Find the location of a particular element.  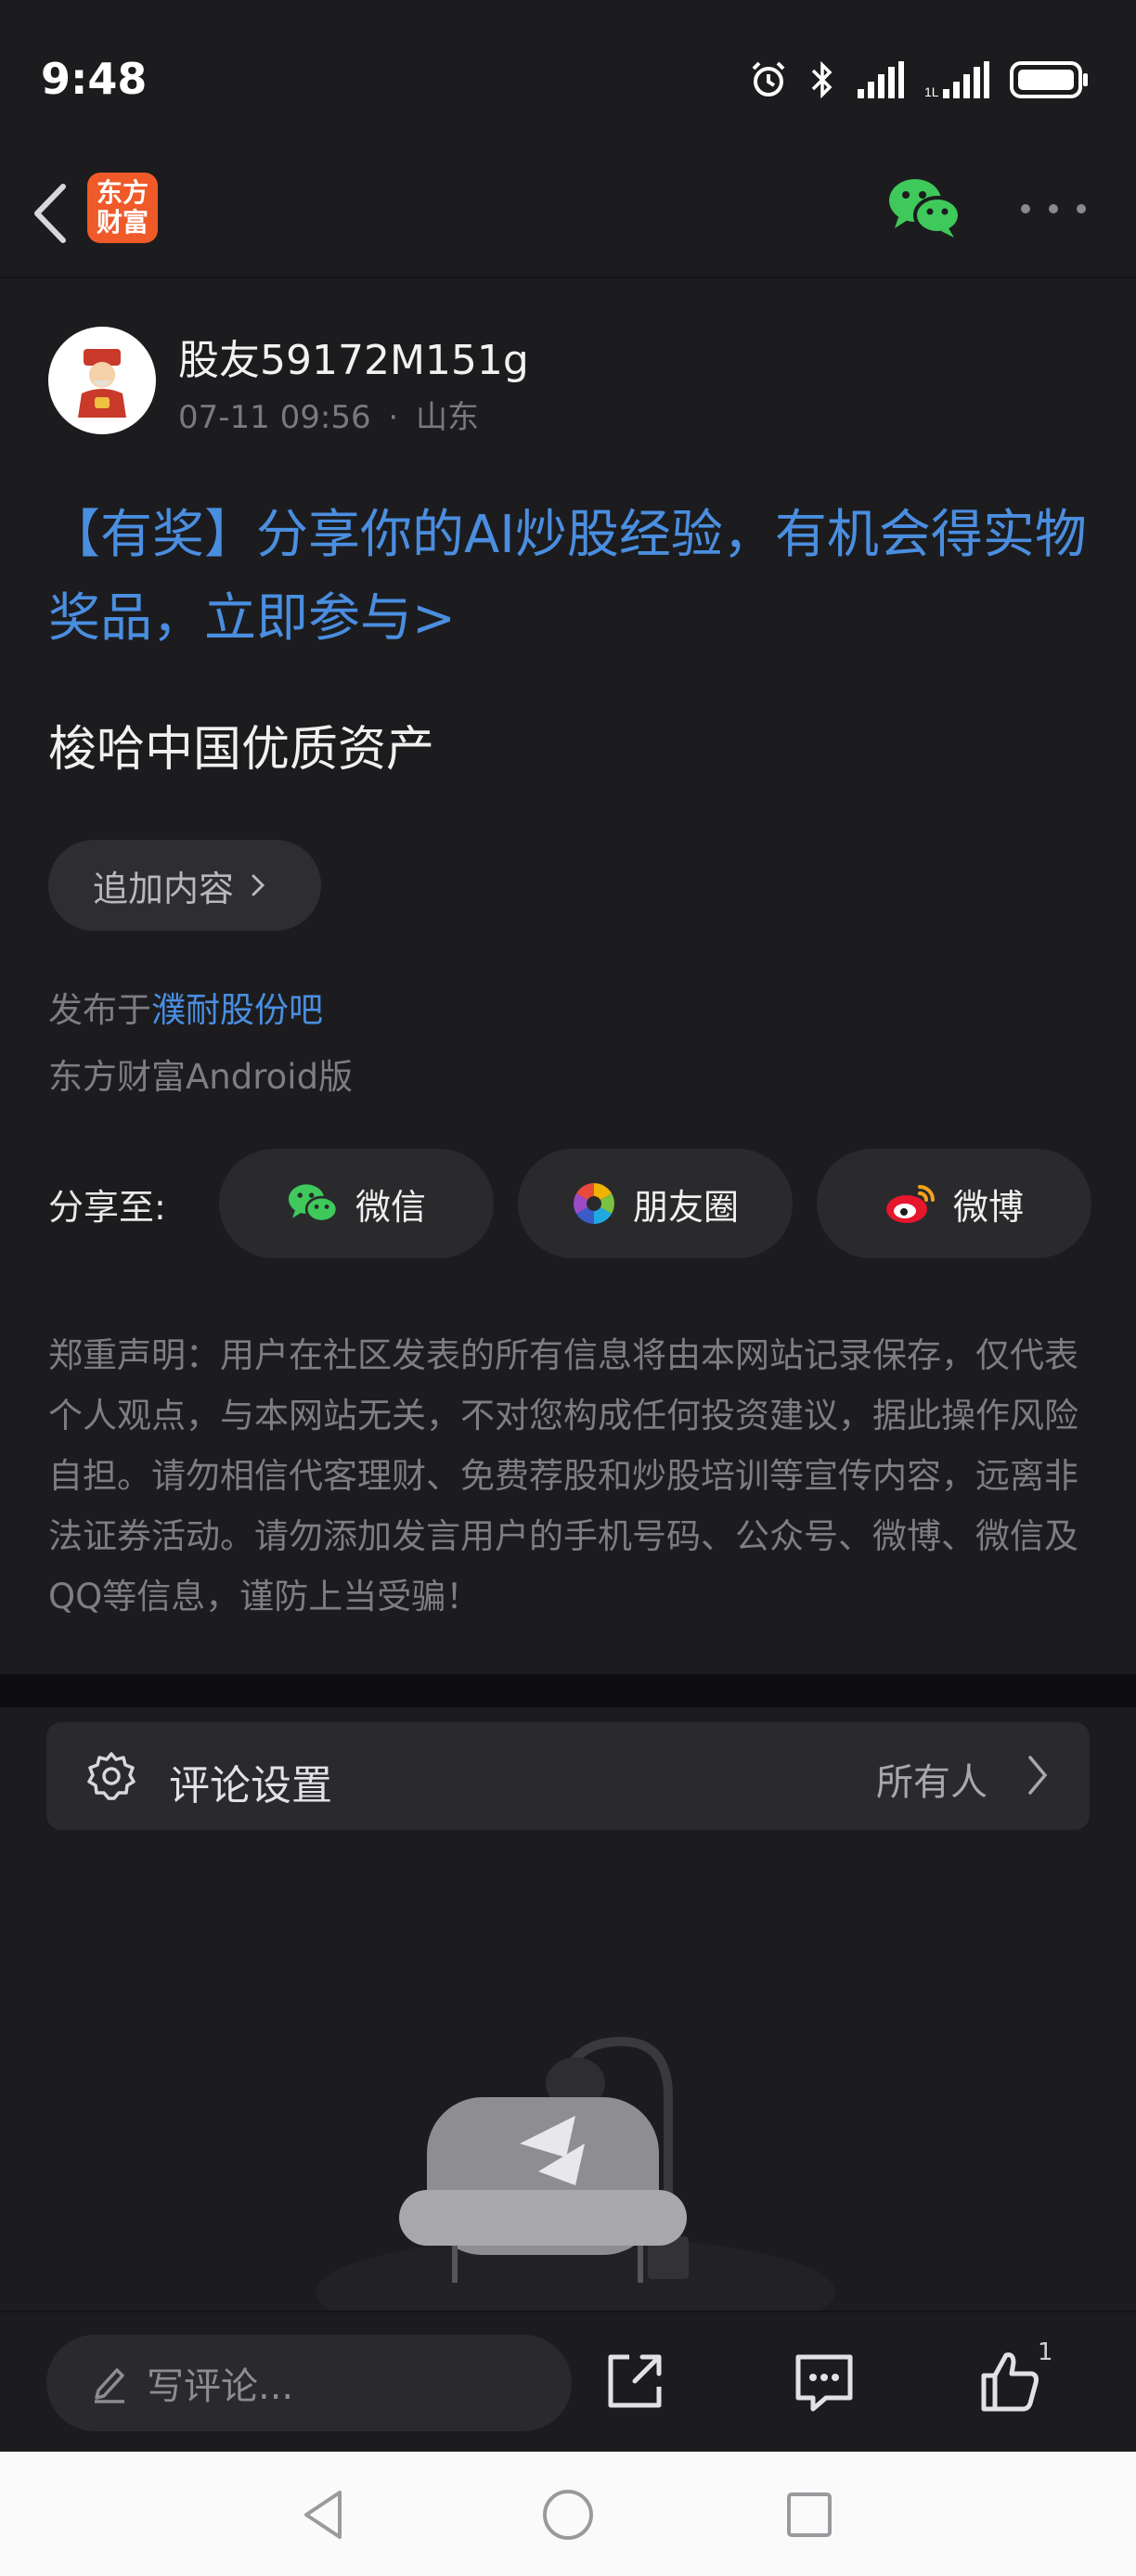

app-logo: 东方 财富 is located at coordinates (122, 208).